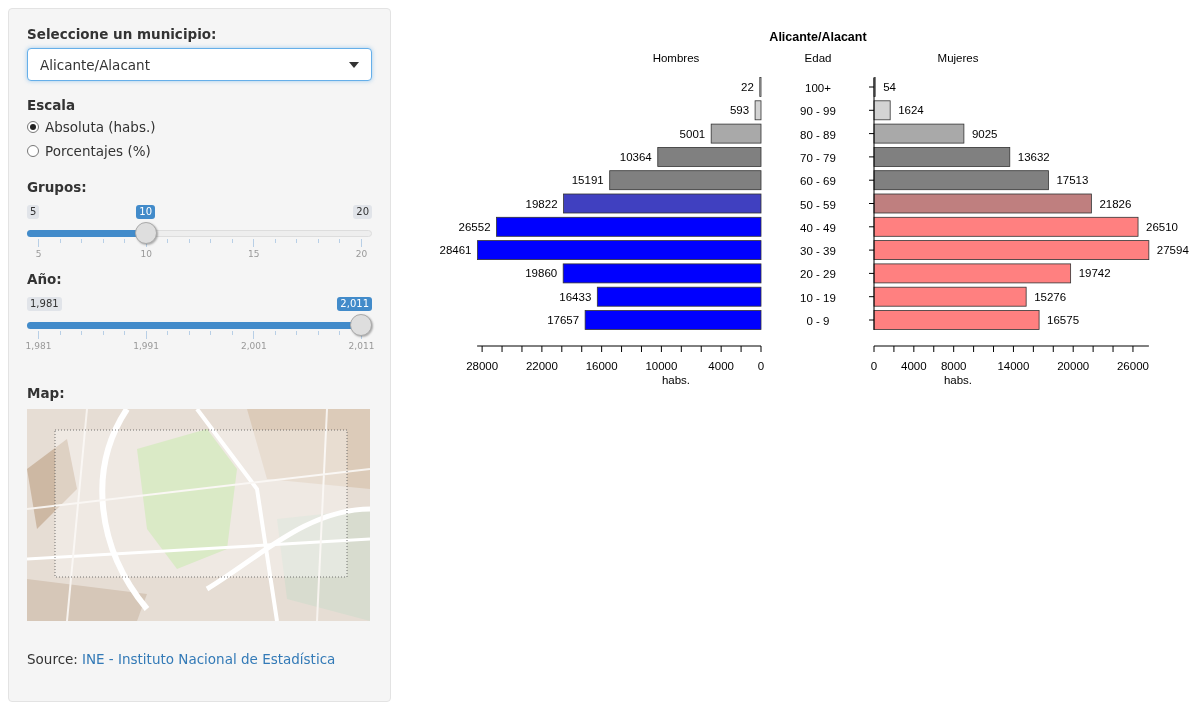 The height and width of the screenshot is (702, 1195). What do you see at coordinates (984, 133) in the screenshot?
I see `value-label: 9025` at bounding box center [984, 133].